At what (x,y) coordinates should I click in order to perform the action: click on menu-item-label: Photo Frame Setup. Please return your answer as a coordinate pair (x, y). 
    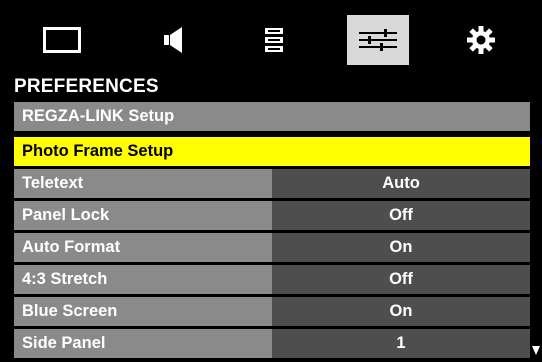
    Looking at the image, I should click on (272, 151).